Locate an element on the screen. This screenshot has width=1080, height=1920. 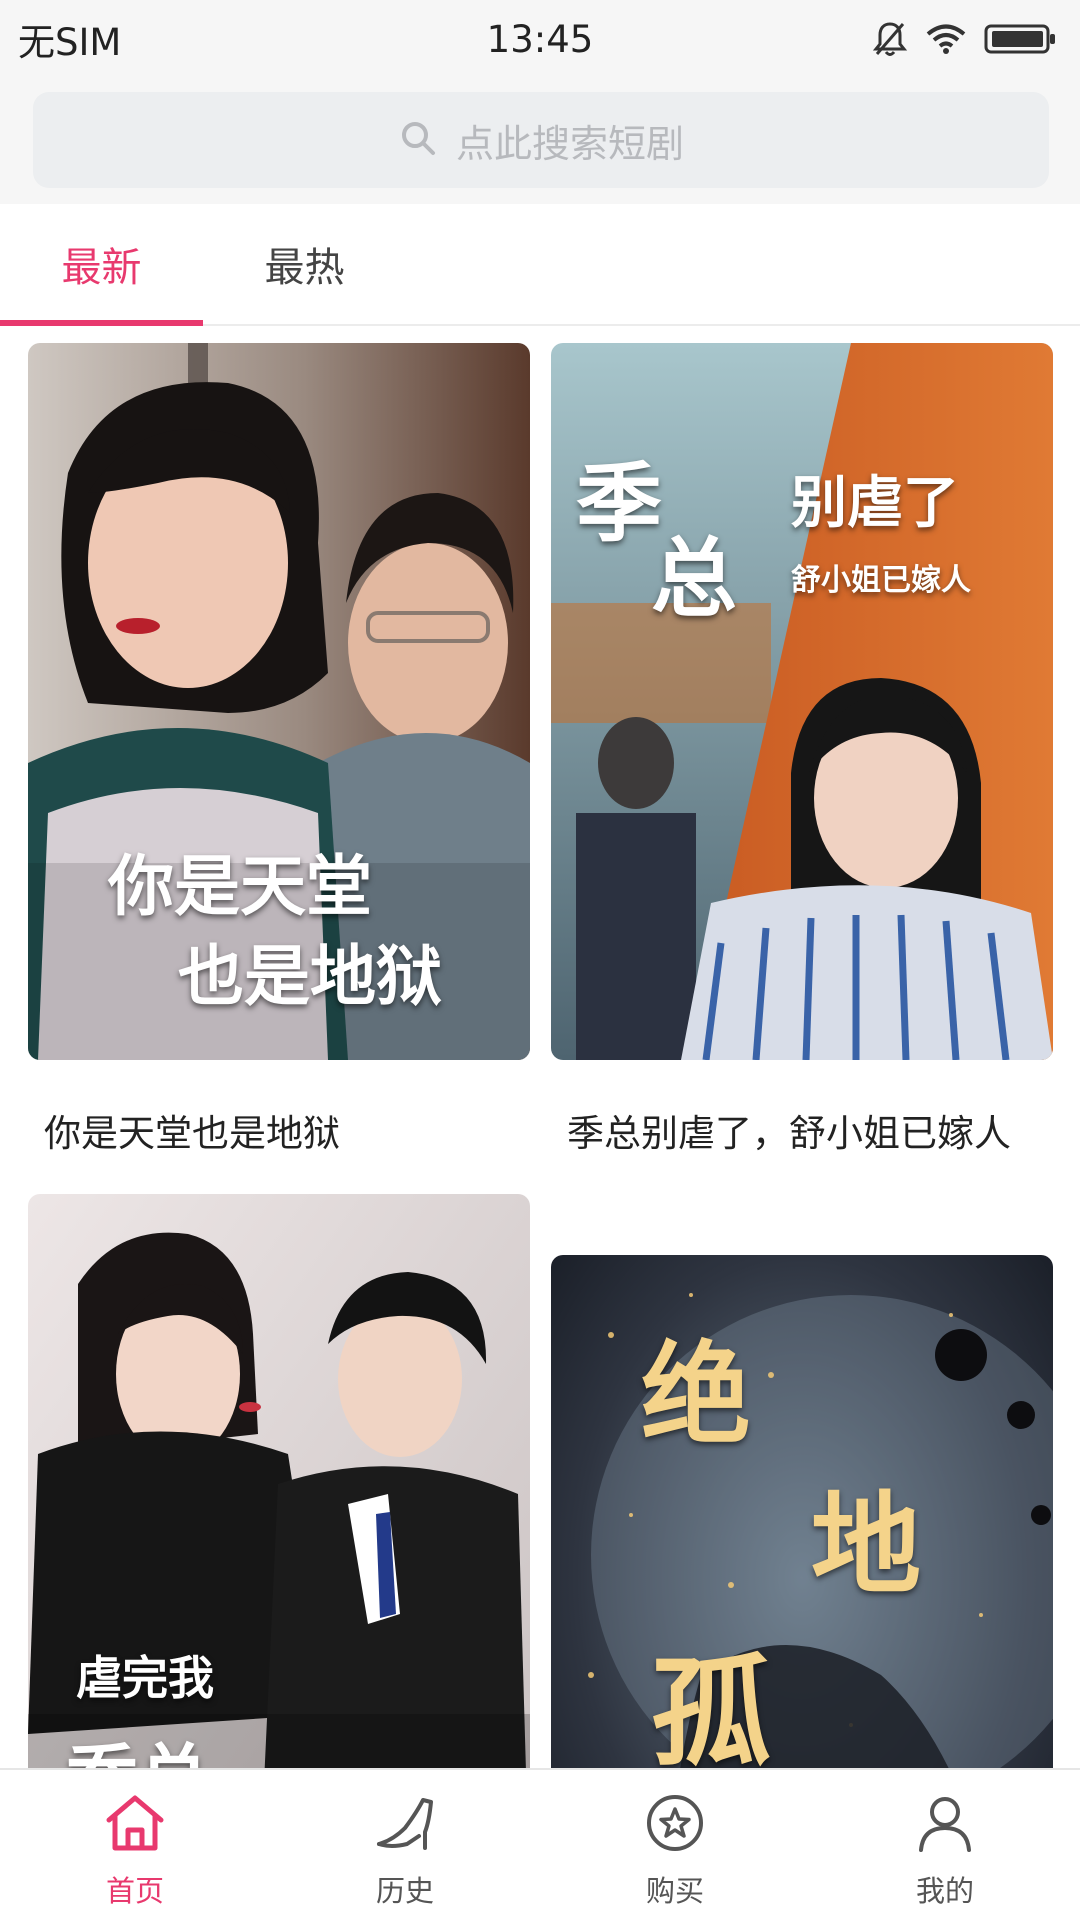
user-icon is located at coordinates (945, 1825).